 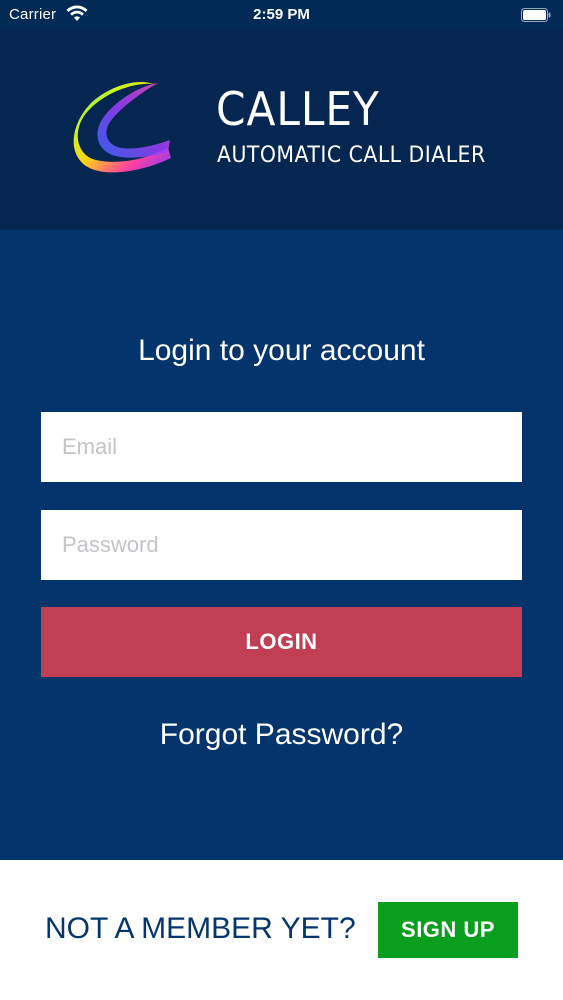 I want to click on password-field, so click(x=281, y=545).